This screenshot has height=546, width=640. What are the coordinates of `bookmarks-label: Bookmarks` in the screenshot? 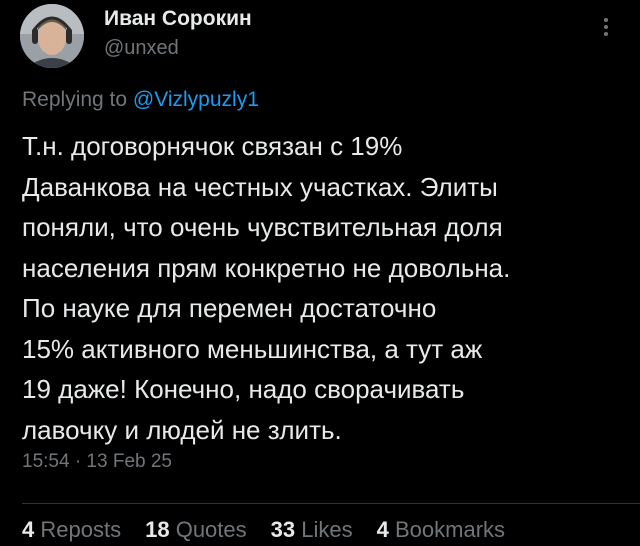 It's located at (450, 529).